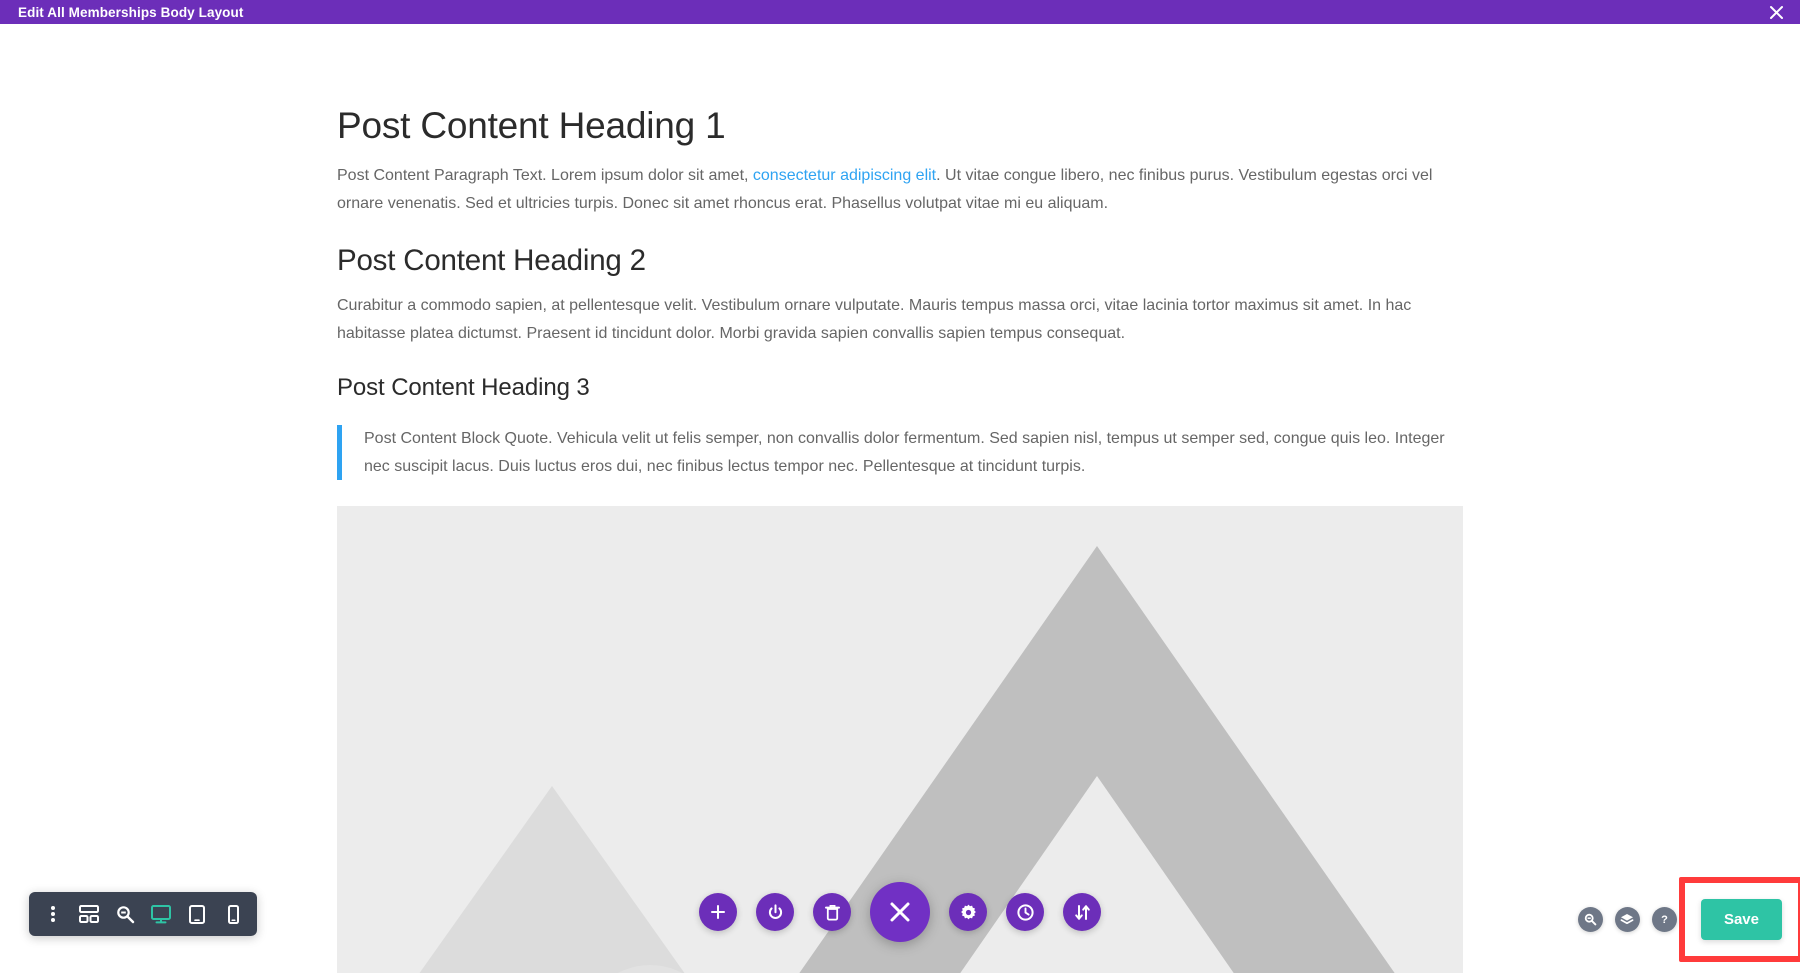 The height and width of the screenshot is (973, 1800). What do you see at coordinates (233, 914) in the screenshot?
I see `phone-icon` at bounding box center [233, 914].